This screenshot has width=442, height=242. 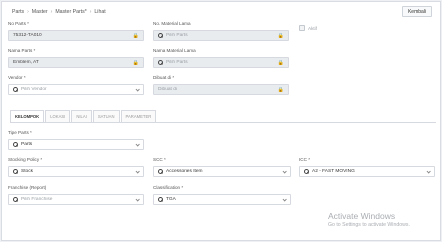 What do you see at coordinates (221, 62) in the screenshot?
I see `nama-material-lama-select: Pilih Parts 🔒` at bounding box center [221, 62].